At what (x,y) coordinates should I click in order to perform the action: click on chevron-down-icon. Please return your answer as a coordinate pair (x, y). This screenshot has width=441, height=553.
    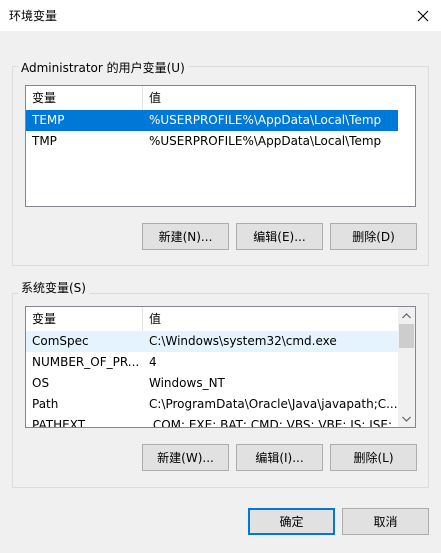
    Looking at the image, I should click on (406, 419).